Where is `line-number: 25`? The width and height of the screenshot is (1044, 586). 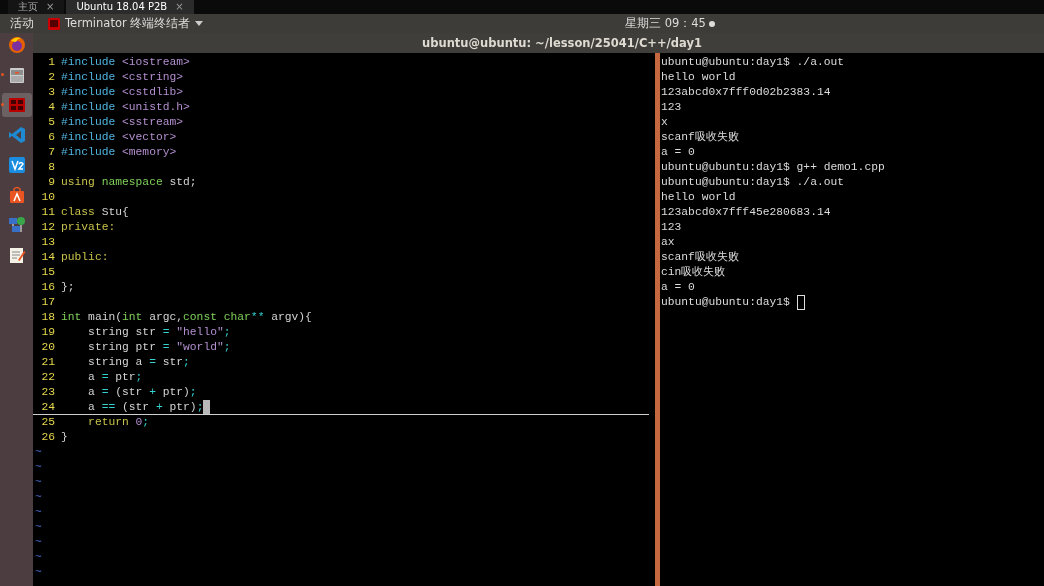 line-number: 25 is located at coordinates (47, 422).